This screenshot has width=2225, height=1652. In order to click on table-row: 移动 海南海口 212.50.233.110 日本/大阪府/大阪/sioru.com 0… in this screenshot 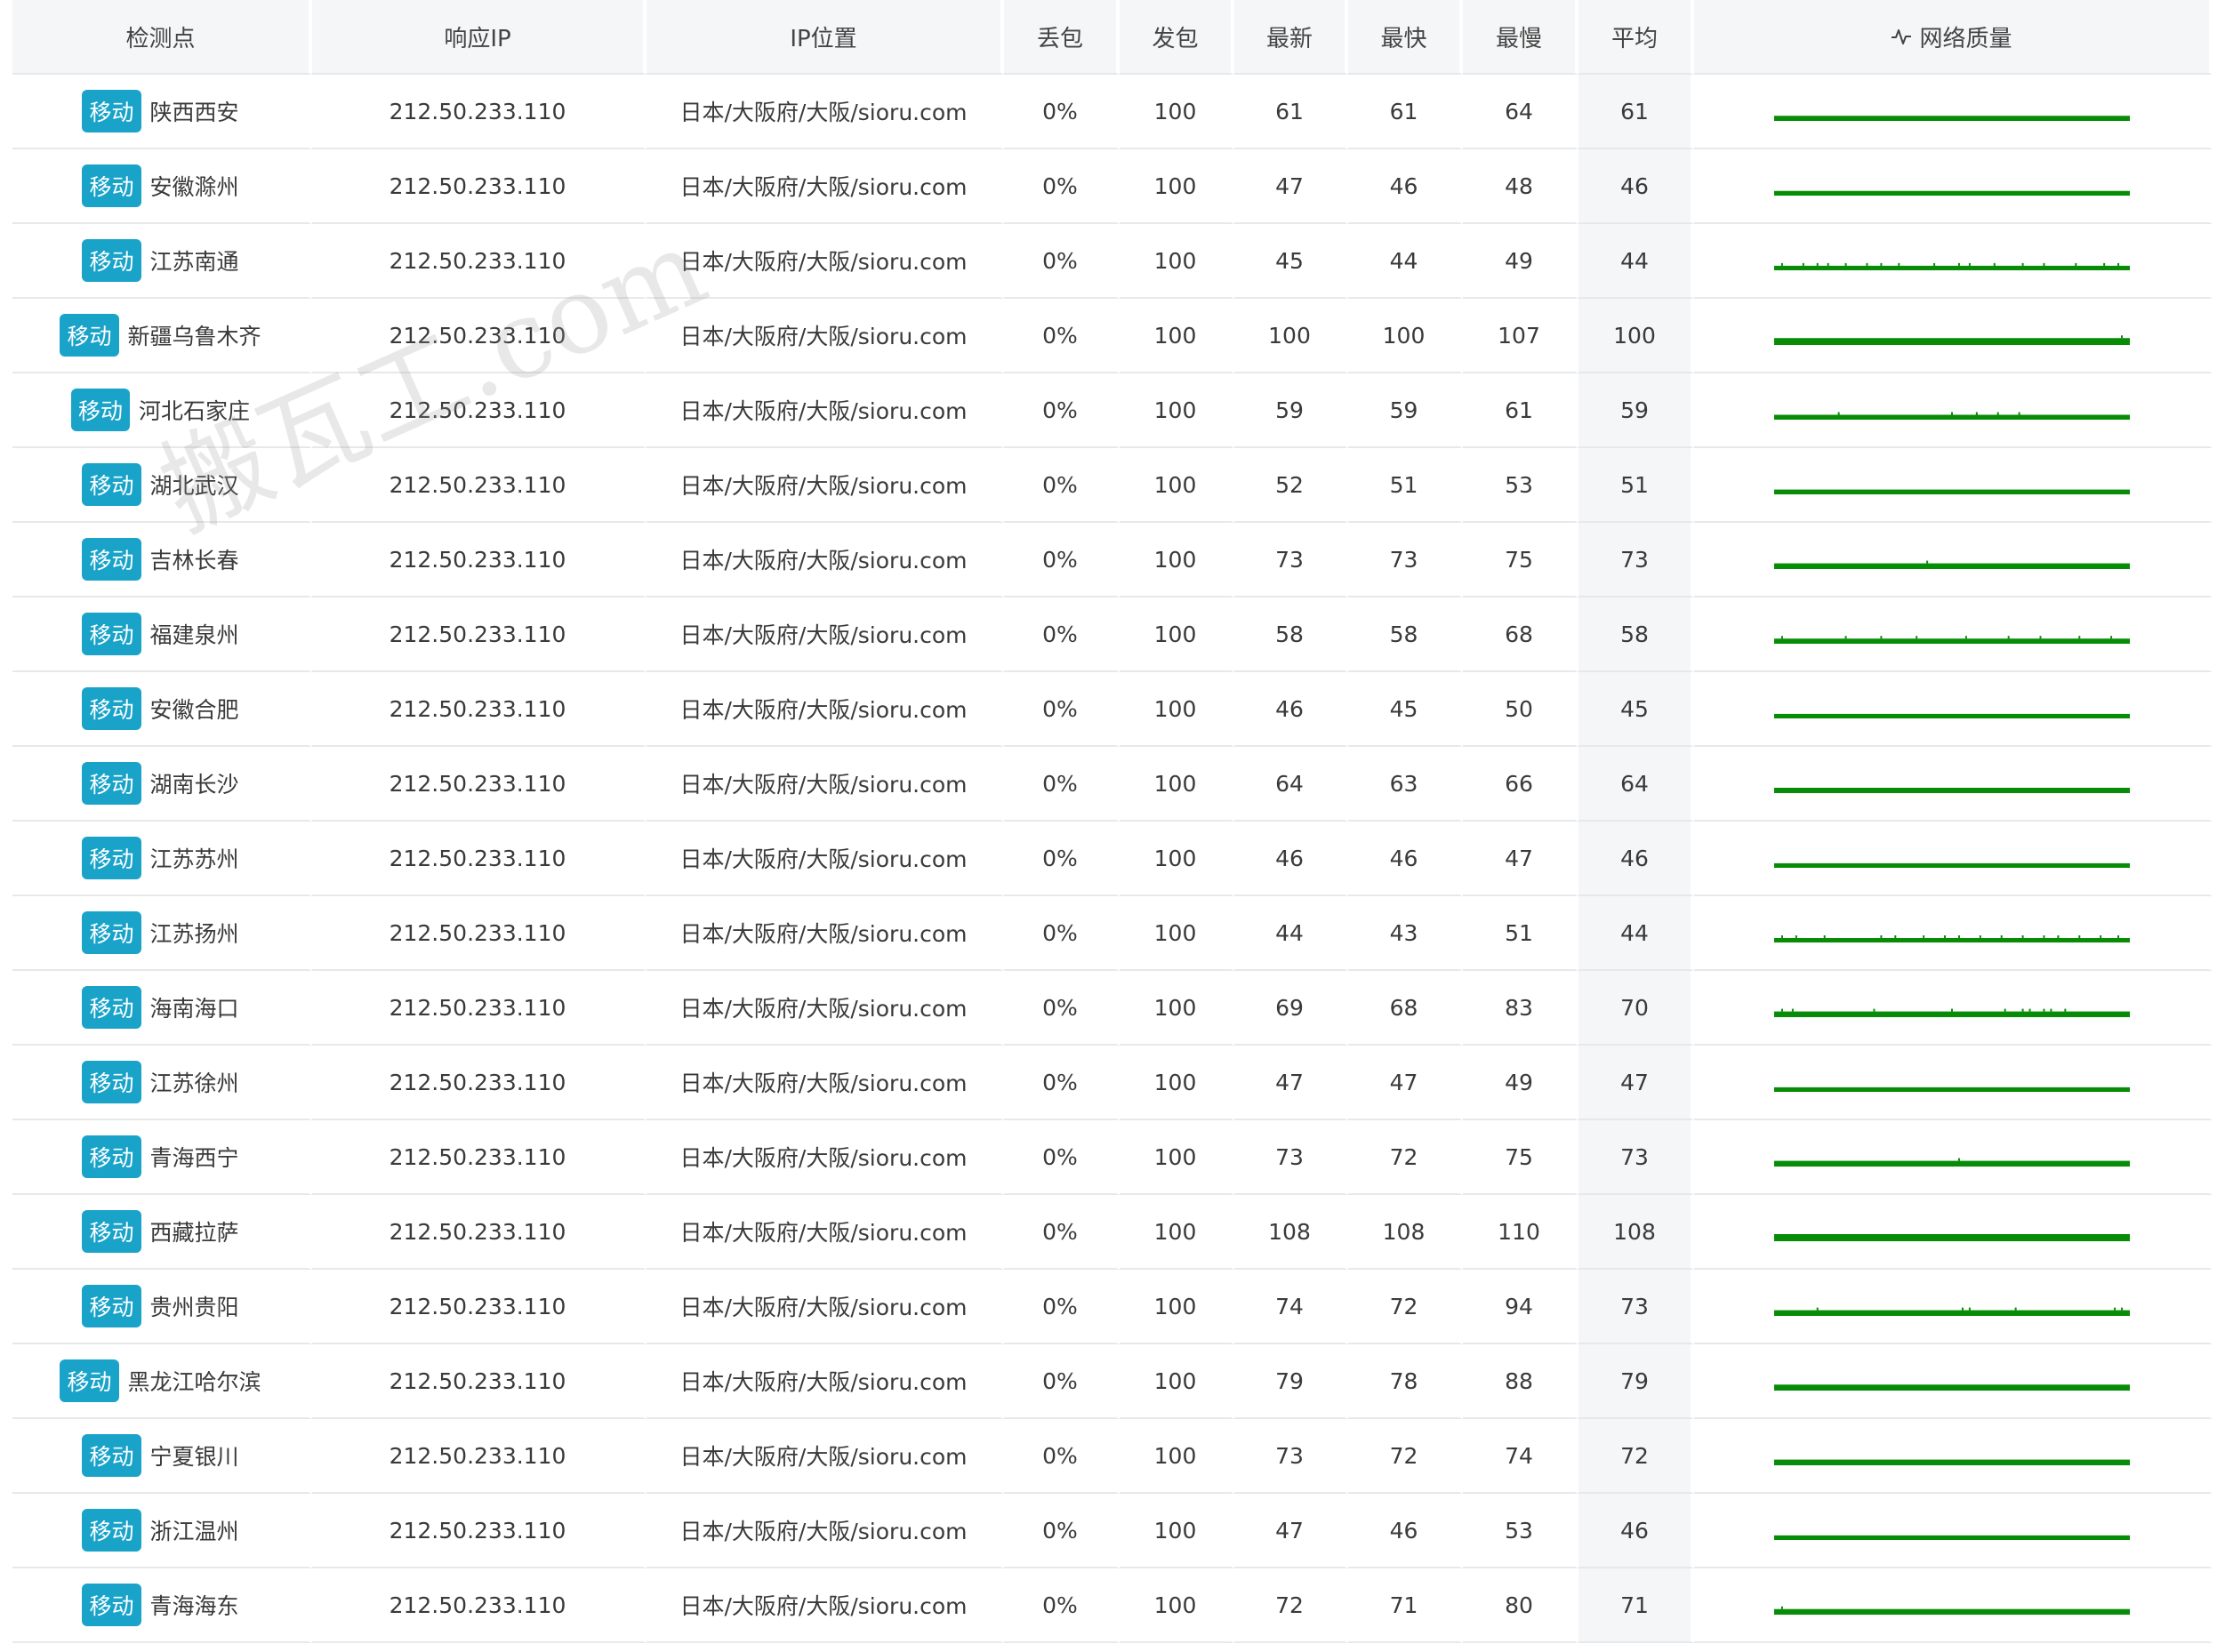, I will do `click(1112, 1009)`.